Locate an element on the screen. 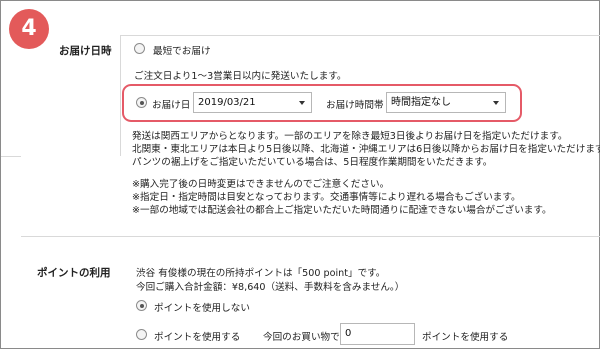 This screenshot has width=600, height=349. delivery-date-select: 2019/03/21 is located at coordinates (252, 102).